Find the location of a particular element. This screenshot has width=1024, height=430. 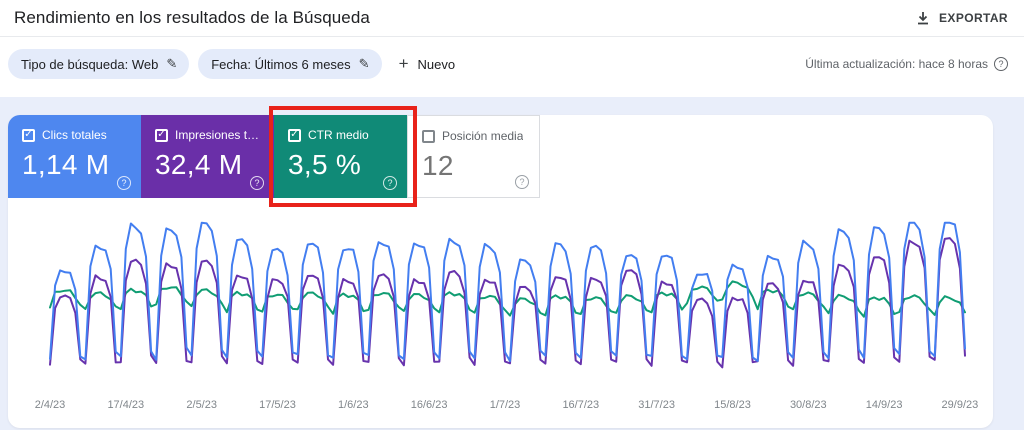

checkbox-icon is located at coordinates (428, 136).